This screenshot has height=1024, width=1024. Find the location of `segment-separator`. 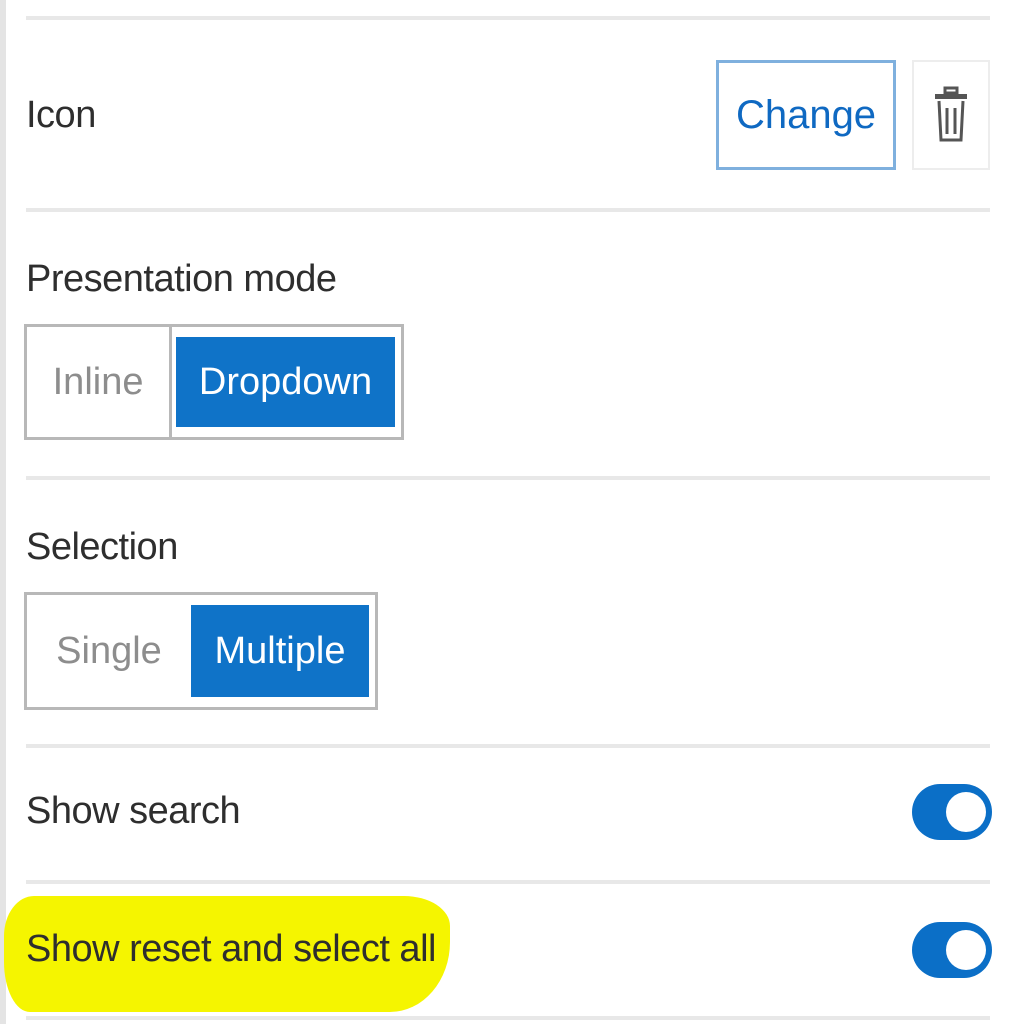

segment-separator is located at coordinates (171, 382).